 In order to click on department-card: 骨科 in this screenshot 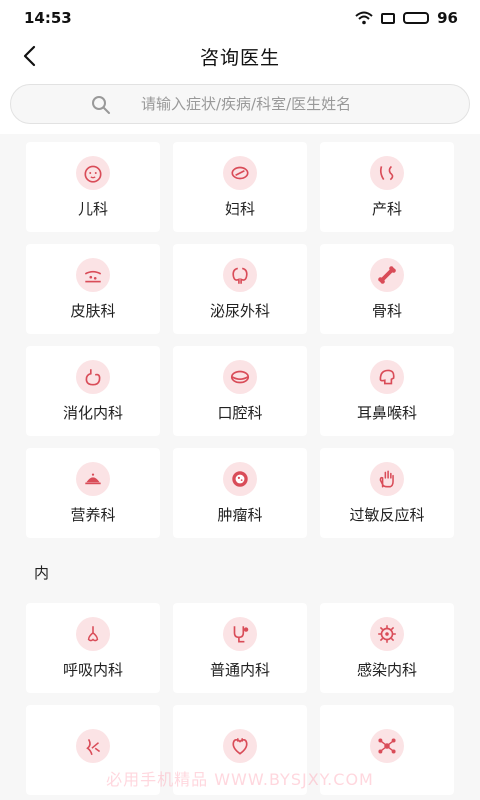, I will do `click(387, 289)`.